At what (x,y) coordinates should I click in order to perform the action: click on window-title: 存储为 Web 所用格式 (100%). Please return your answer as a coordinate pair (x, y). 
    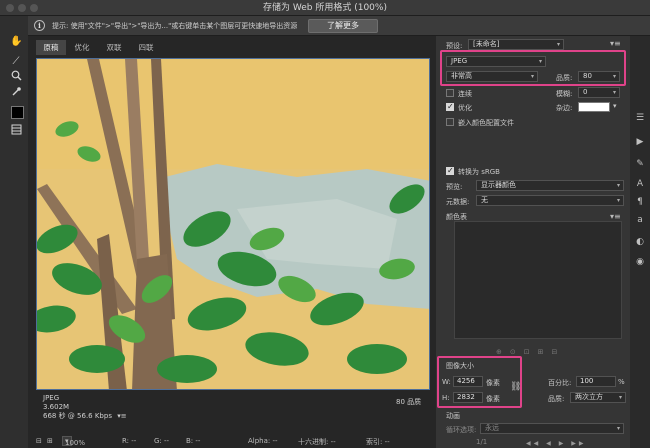
    Looking at the image, I should click on (325, 8).